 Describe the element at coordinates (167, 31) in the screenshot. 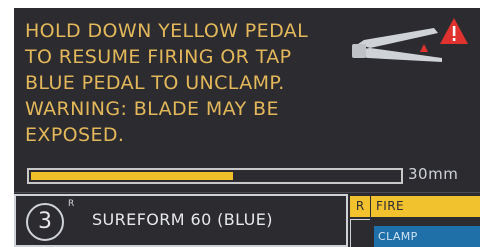

I see `message-line: HOLD DOWN YELLOW PEDAL` at that location.